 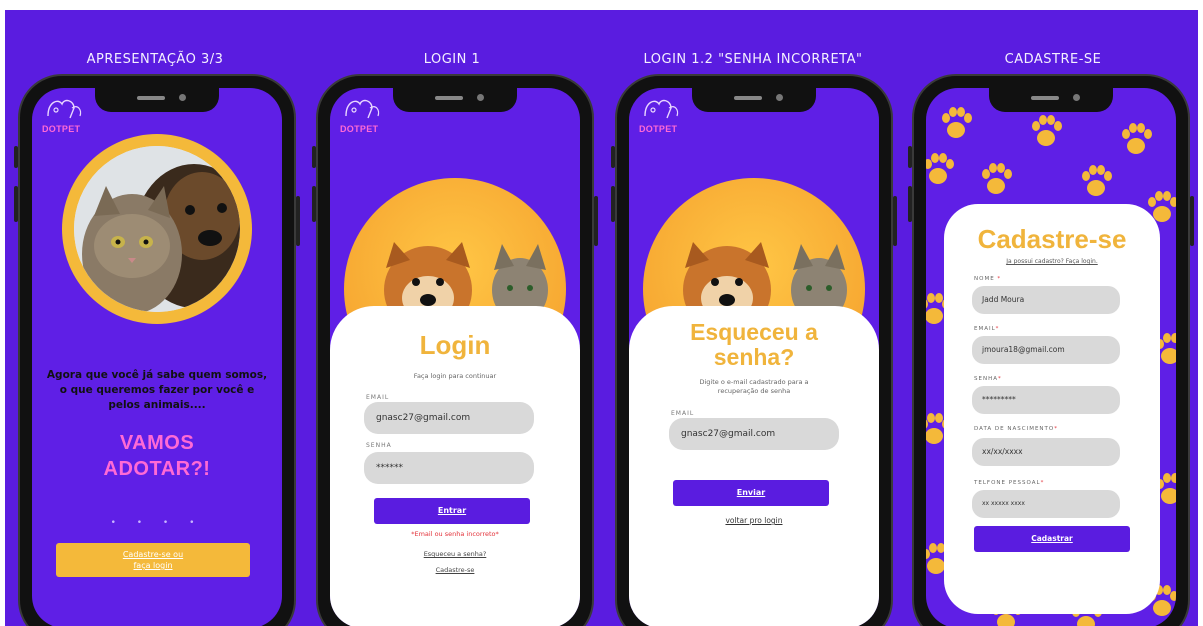 I want to click on pets-photo-frame, so click(x=157, y=229).